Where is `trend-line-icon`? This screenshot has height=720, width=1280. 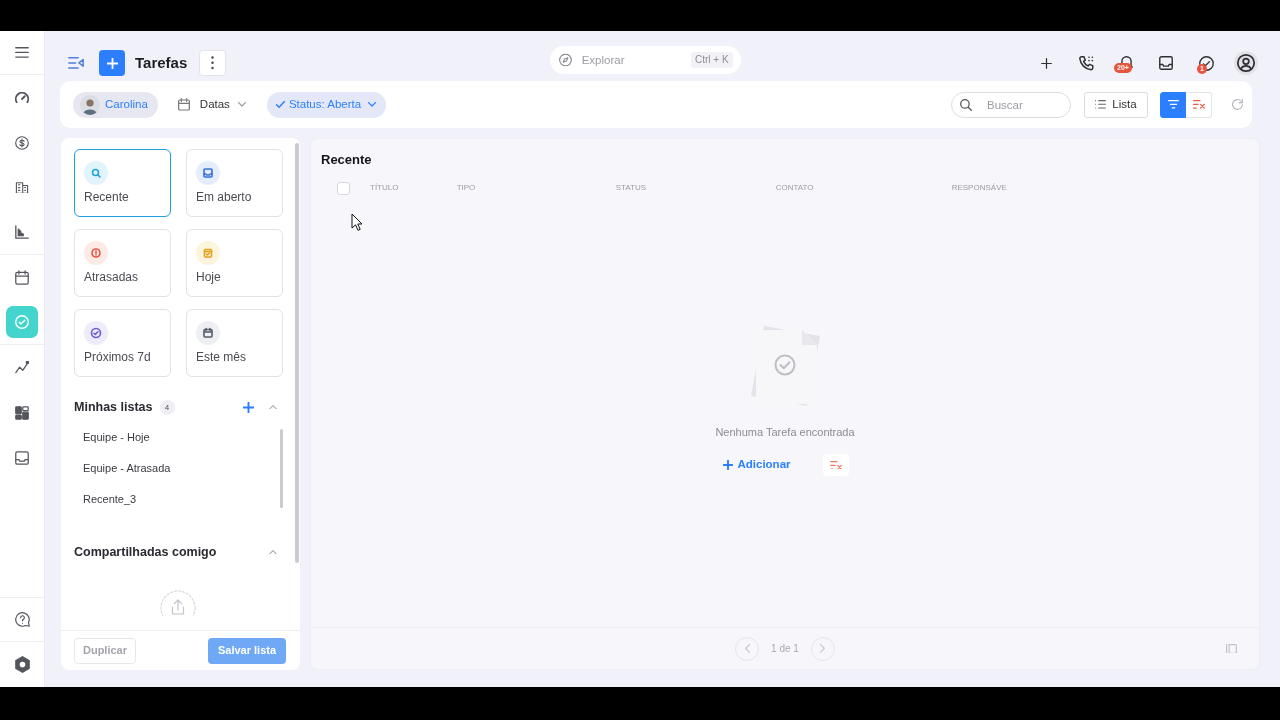 trend-line-icon is located at coordinates (22, 367).